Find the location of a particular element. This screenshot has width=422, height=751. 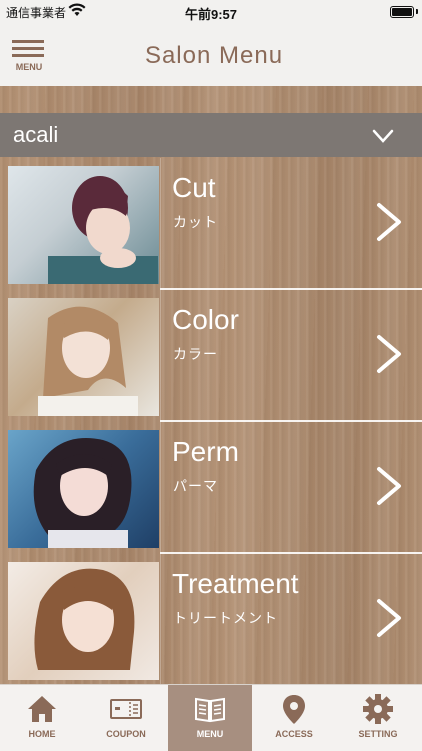

tab-access: ACCESS is located at coordinates (294, 718).